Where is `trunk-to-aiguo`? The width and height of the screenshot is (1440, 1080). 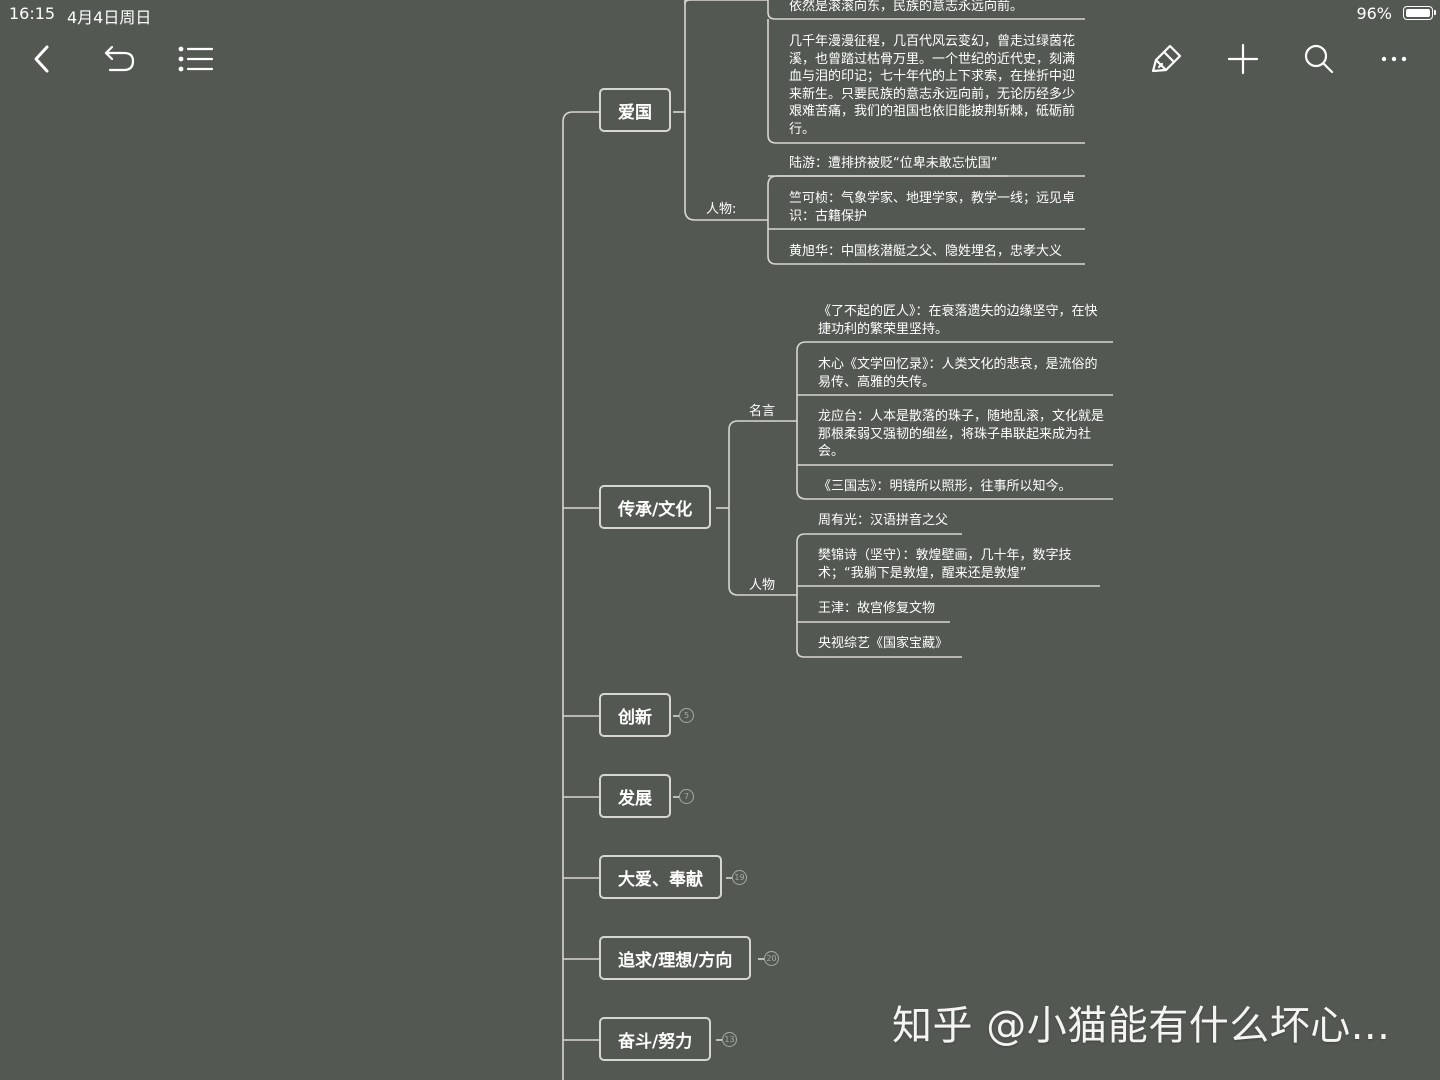
trunk-to-aiguo is located at coordinates (581, 595).